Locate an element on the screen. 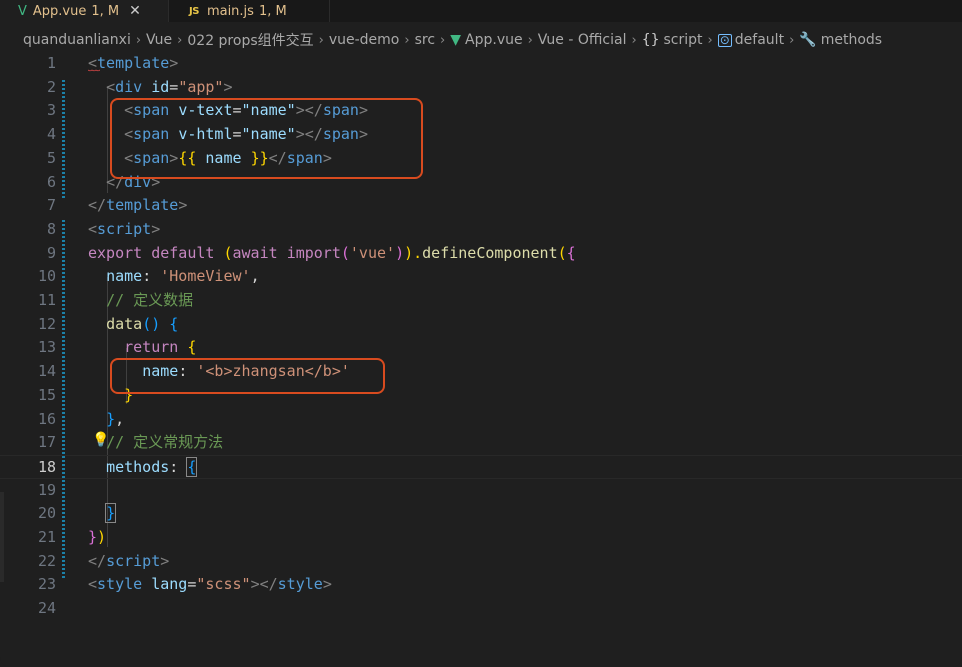  close-icon: ✕ is located at coordinates (135, 11).